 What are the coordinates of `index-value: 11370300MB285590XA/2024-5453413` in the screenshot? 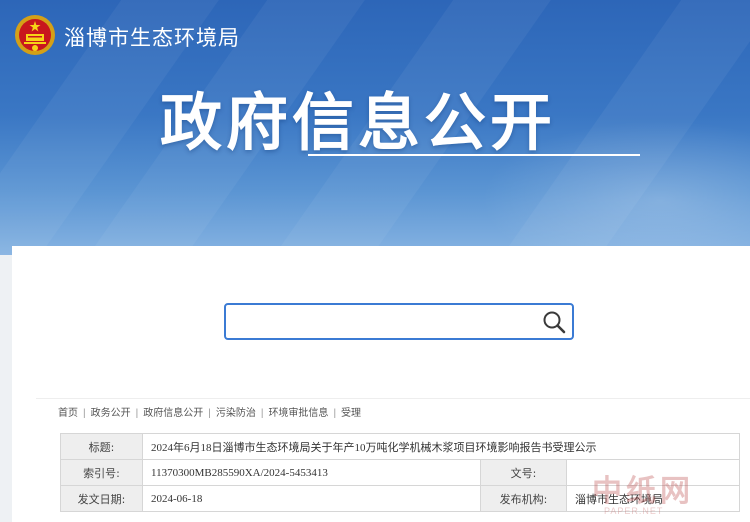 It's located at (311, 472).